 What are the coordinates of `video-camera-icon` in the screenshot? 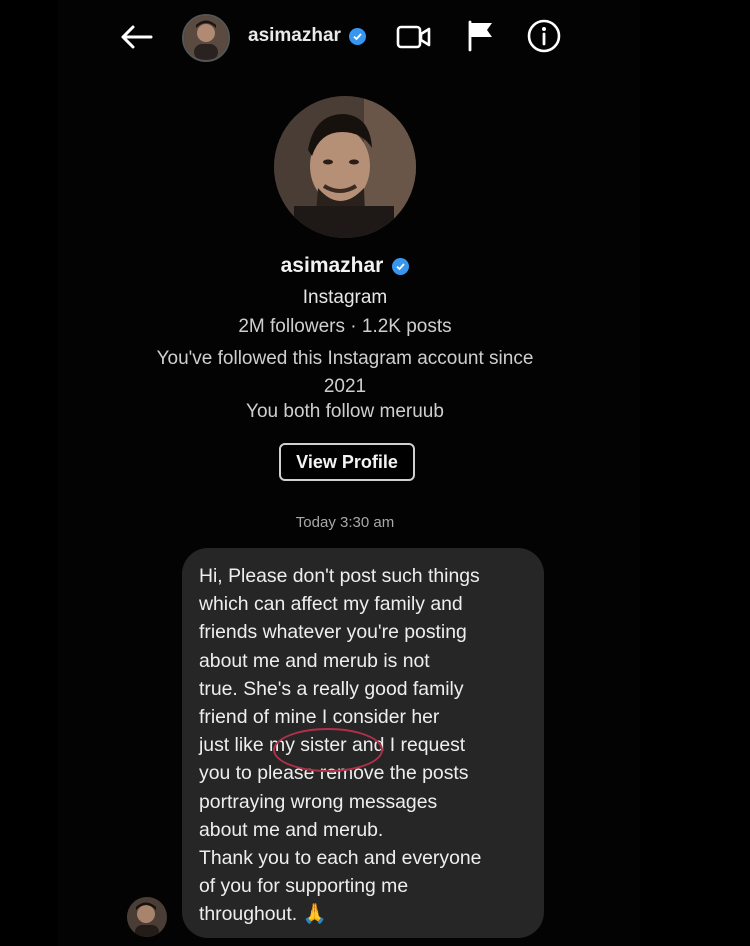 It's located at (413, 37).